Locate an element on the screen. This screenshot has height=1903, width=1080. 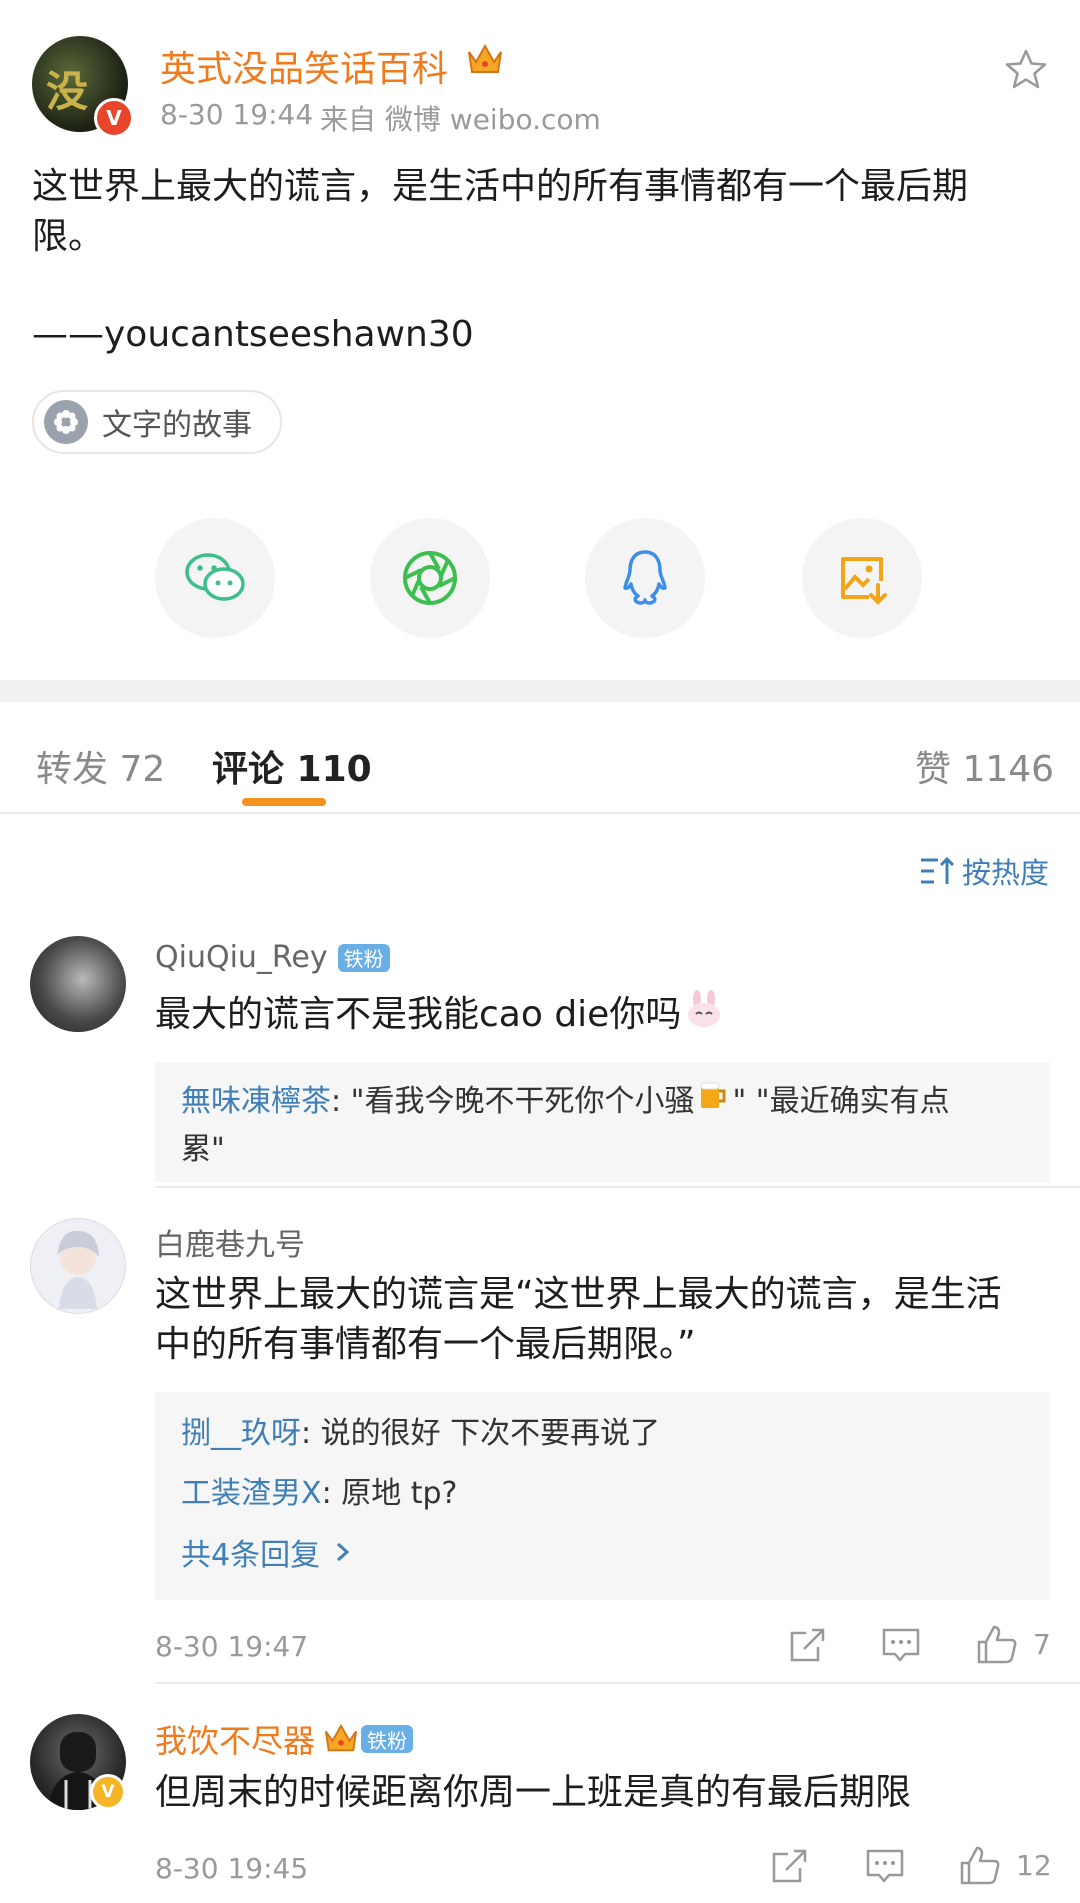
moments-icon is located at coordinates (430, 578).